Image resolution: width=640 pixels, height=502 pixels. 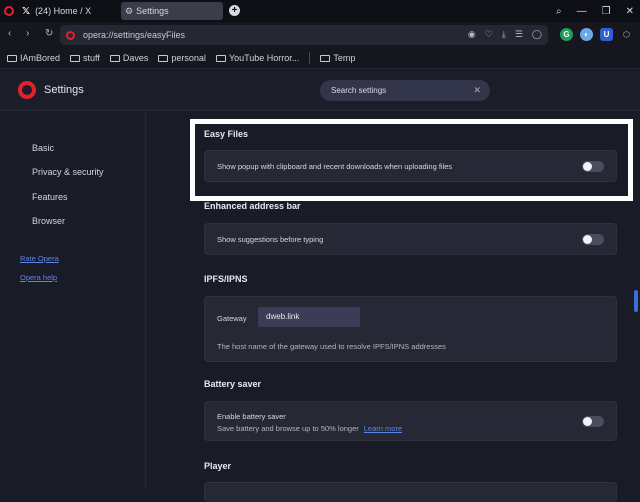 I want to click on sidebar-item-privacy: Privacy & security, so click(x=68, y=172).